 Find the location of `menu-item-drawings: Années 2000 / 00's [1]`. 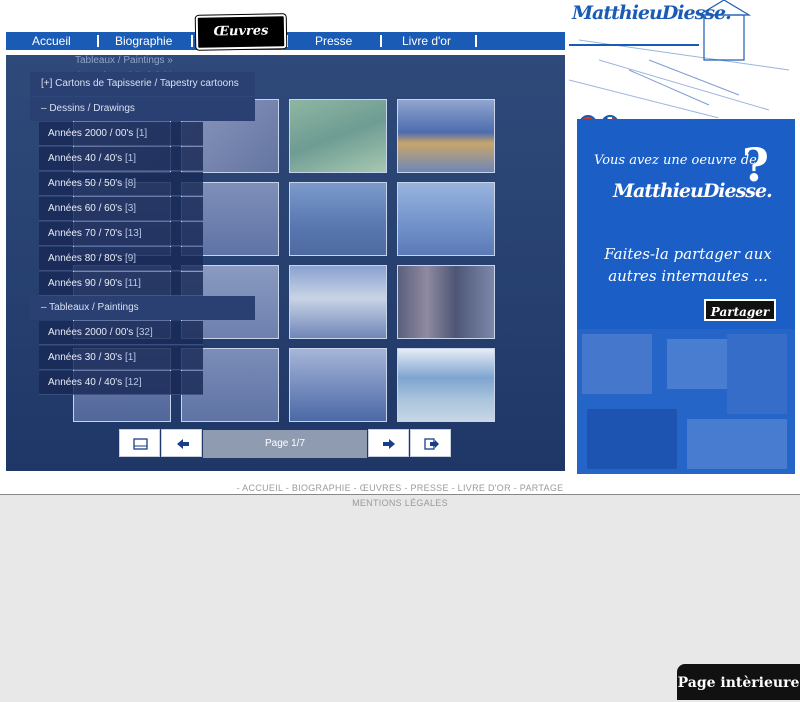

menu-item-drawings: Années 2000 / 00's [1] is located at coordinates (121, 134).